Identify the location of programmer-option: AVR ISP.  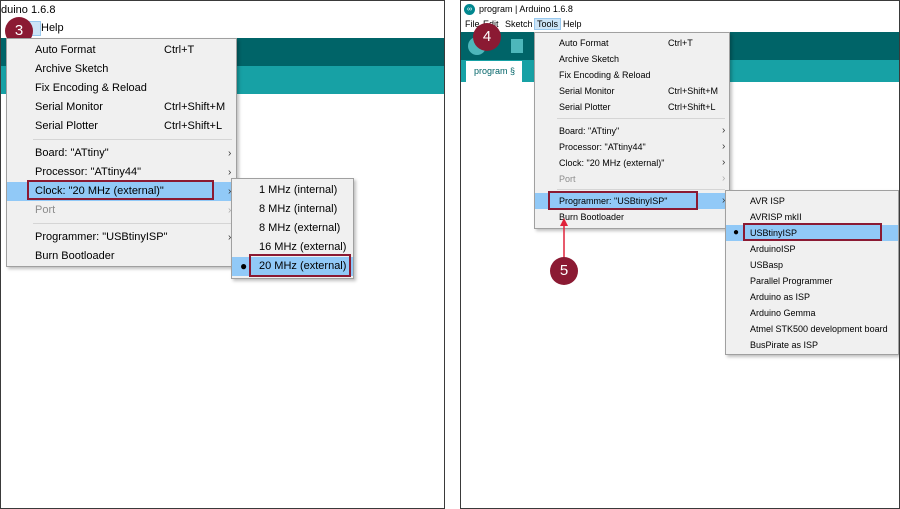
(812, 201).